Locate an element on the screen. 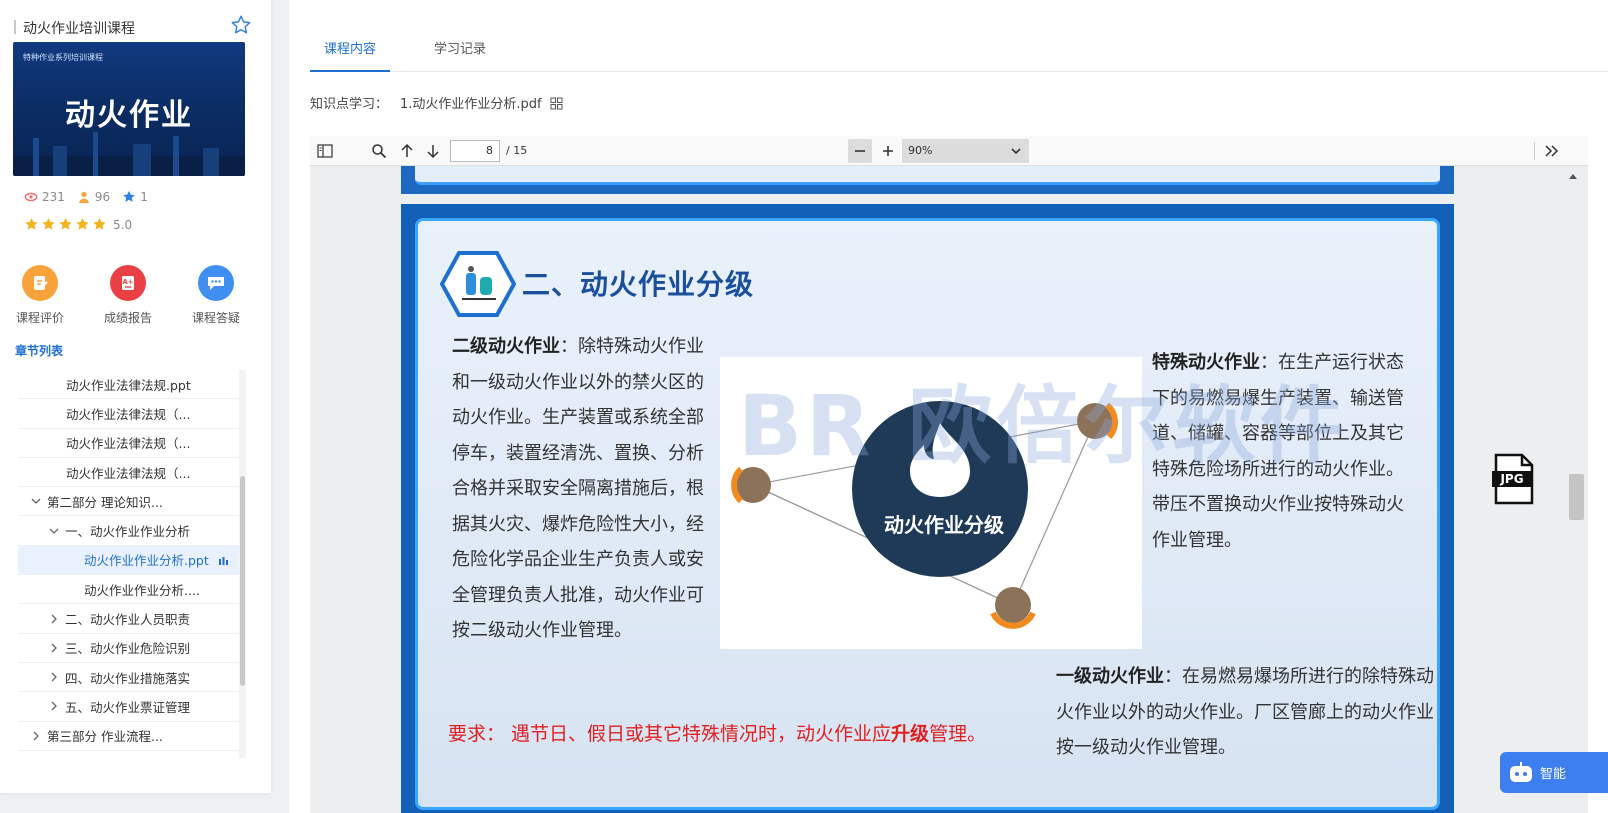 The width and height of the screenshot is (1608, 813). tree-item-section-1: 一、动火作业作业分析 is located at coordinates (129, 531).